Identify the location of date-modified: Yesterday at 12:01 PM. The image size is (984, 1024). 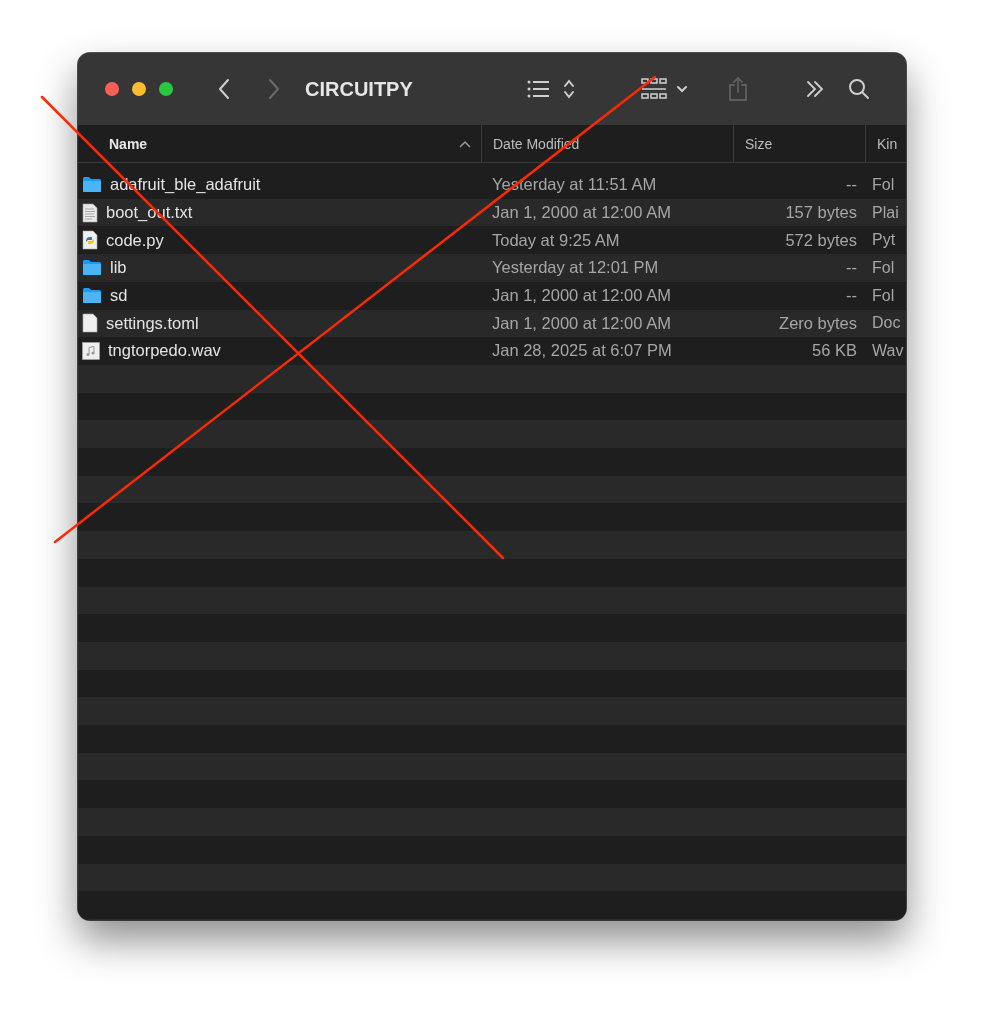
(575, 268).